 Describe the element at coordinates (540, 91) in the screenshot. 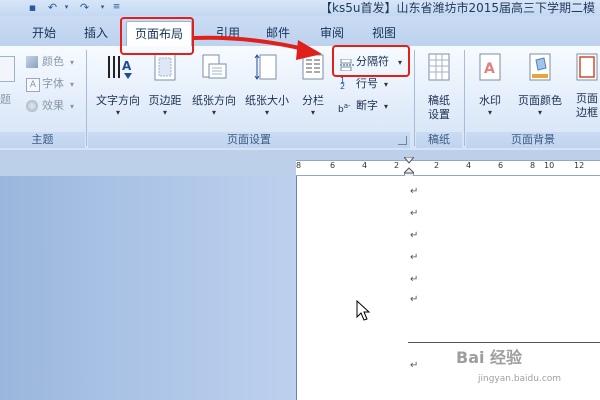

I see `page-color-button: 页面颜色 ▾` at that location.